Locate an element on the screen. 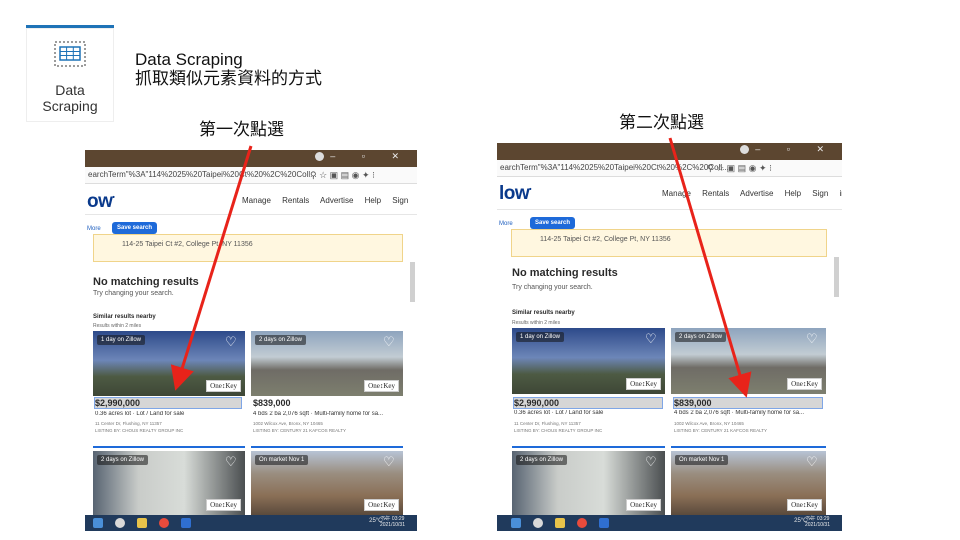 This screenshot has width=960, height=540. arrow-second-click is located at coordinates (710, 267).